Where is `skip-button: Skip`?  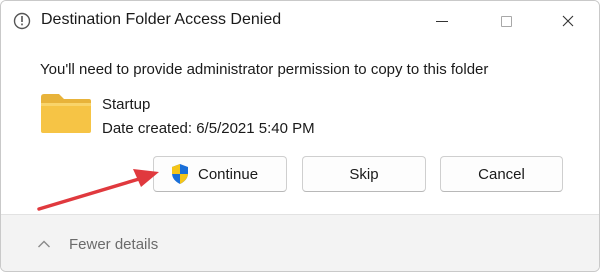 skip-button: Skip is located at coordinates (364, 174).